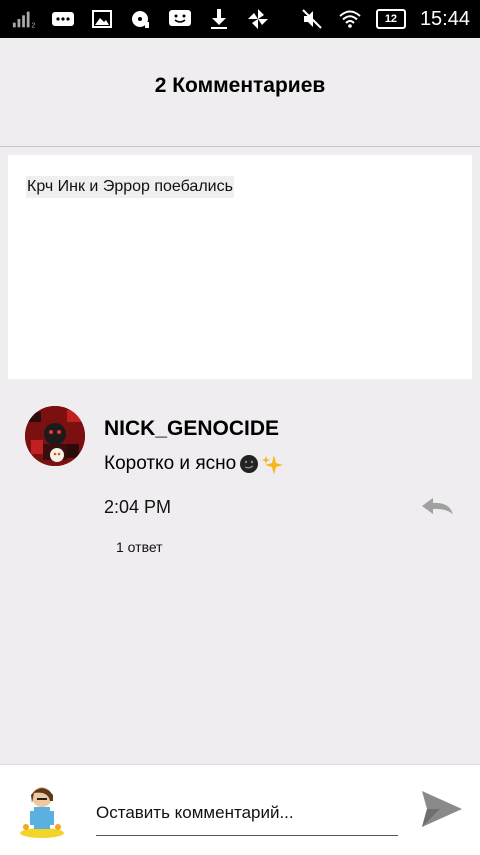  Describe the element at coordinates (170, 463) in the screenshot. I see `comment-text-body: Коротко и ясно` at that location.